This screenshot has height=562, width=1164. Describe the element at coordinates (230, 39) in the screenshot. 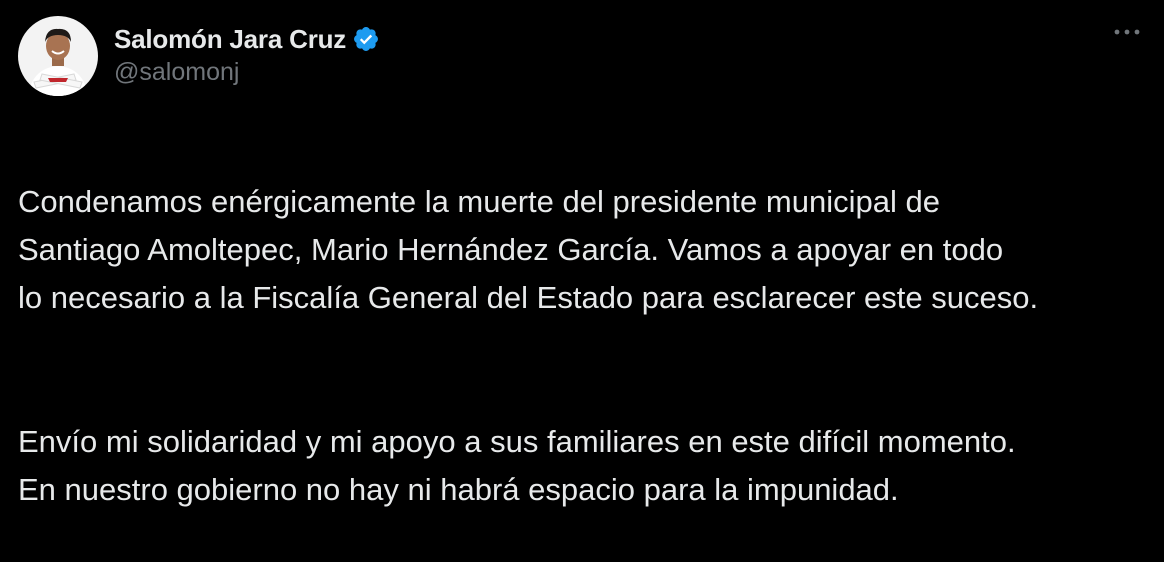

I see `author-display-name: Salomón Jara Cruz` at that location.